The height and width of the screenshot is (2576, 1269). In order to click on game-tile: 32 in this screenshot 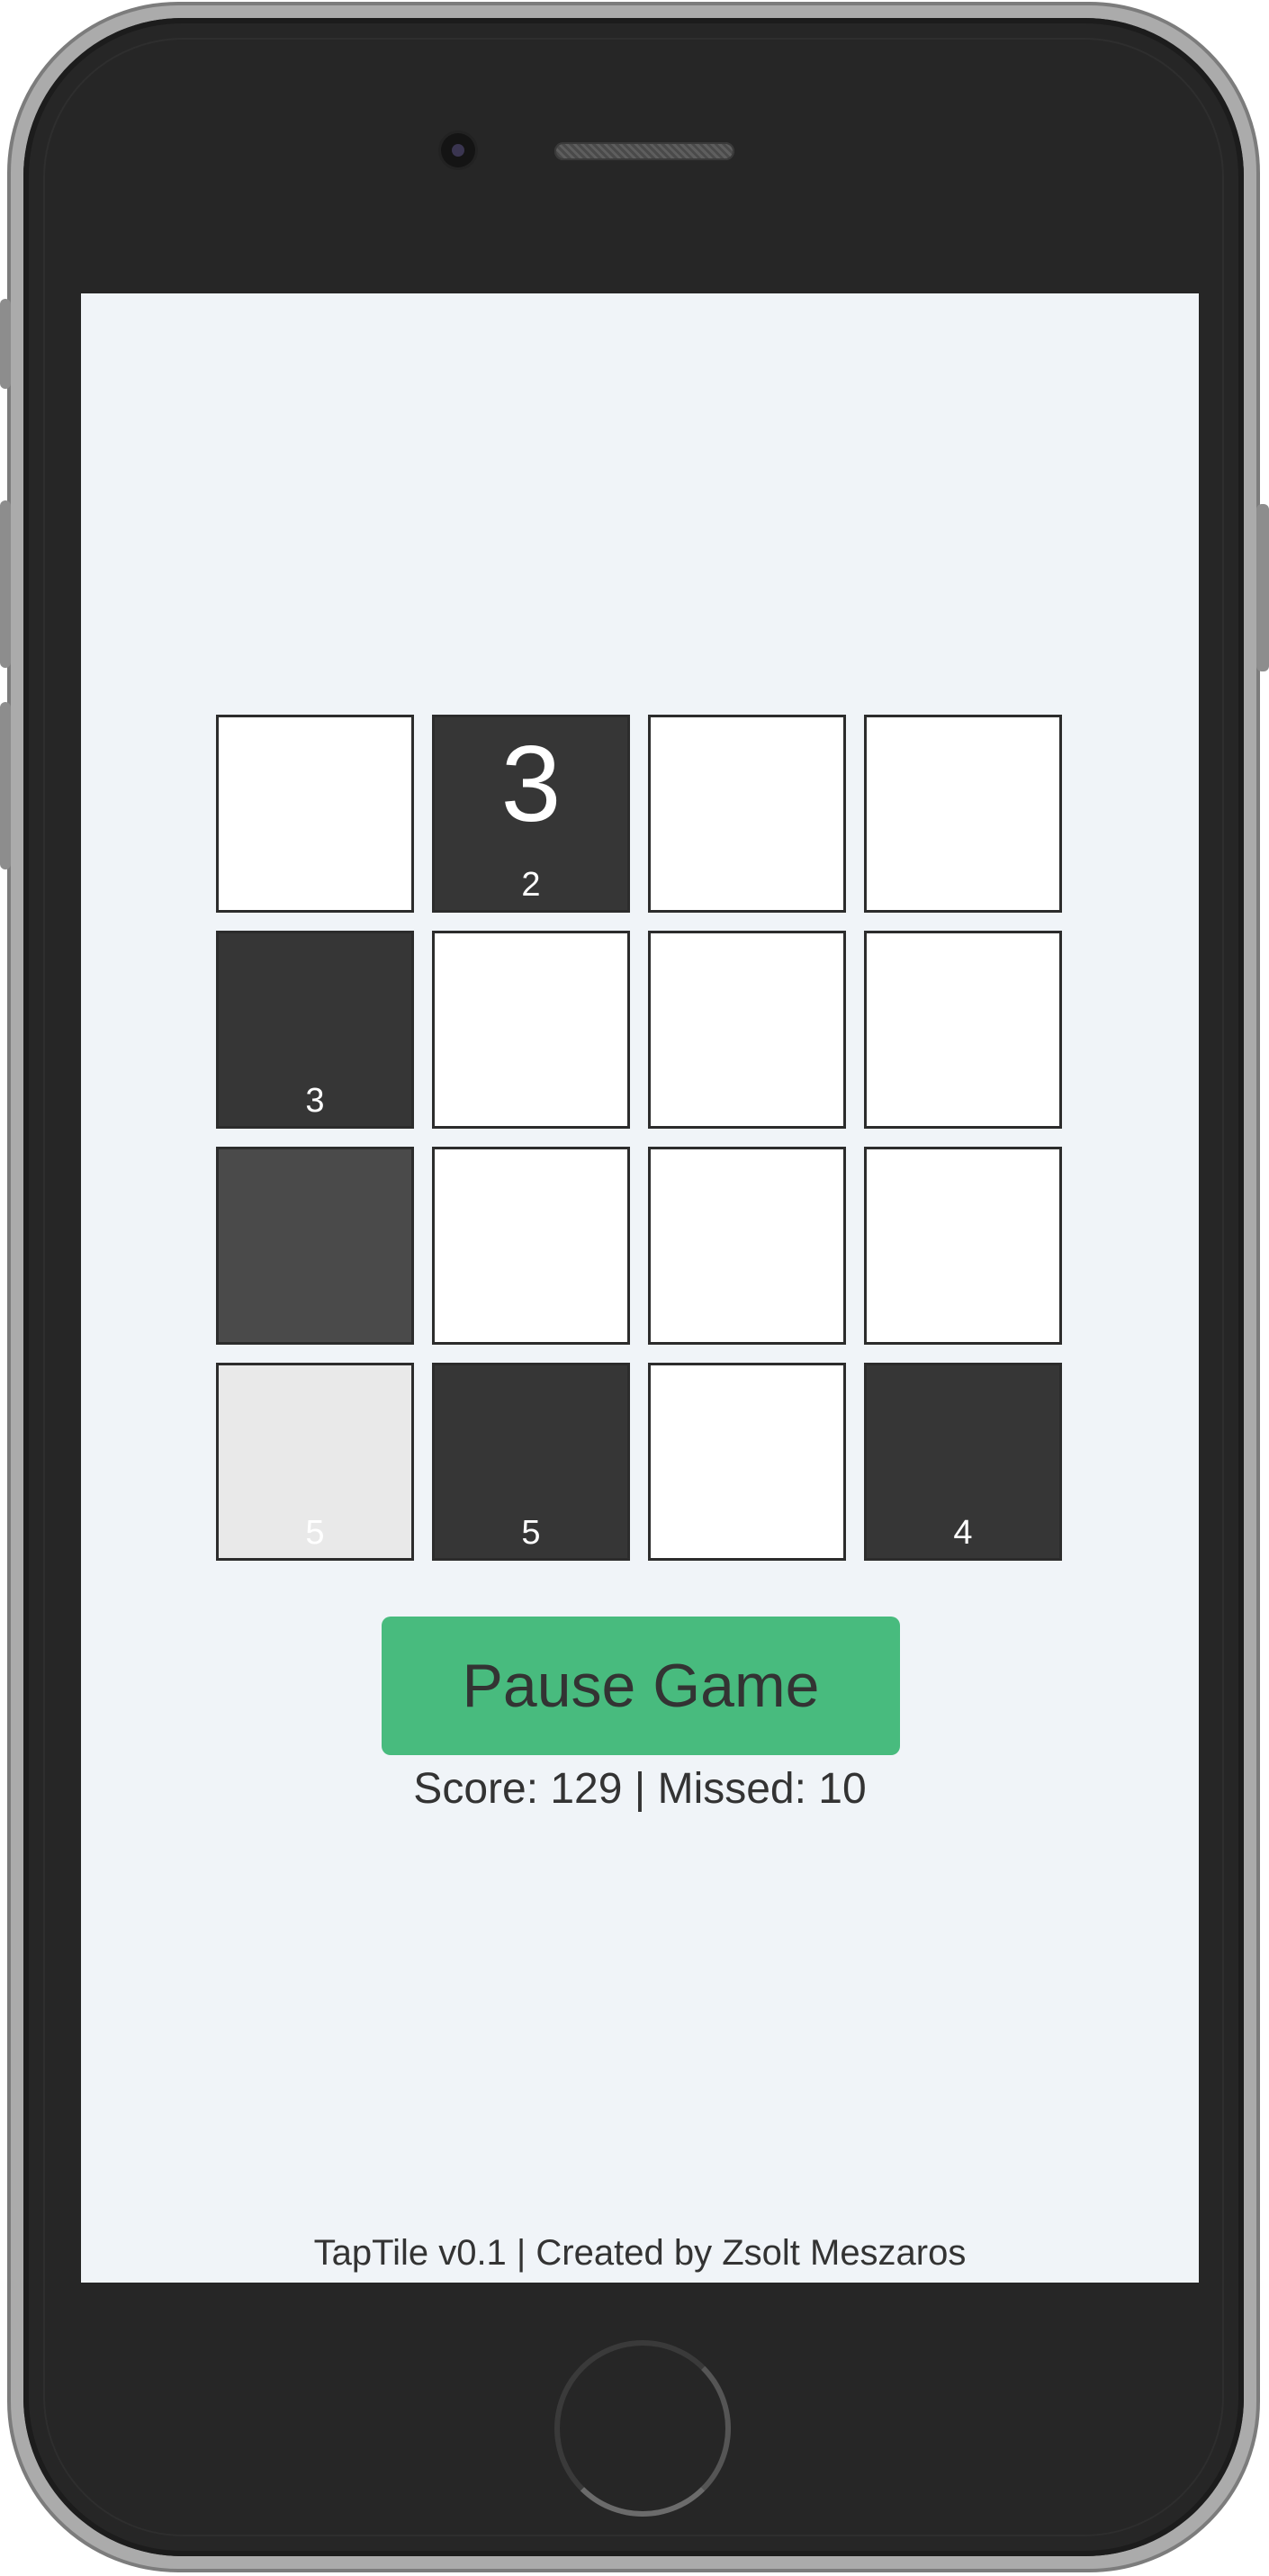, I will do `click(531, 814)`.